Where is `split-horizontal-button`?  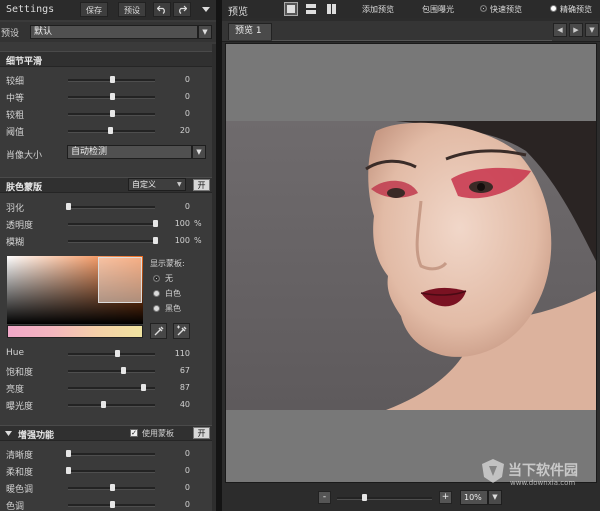 split-horizontal-button is located at coordinates (311, 9).